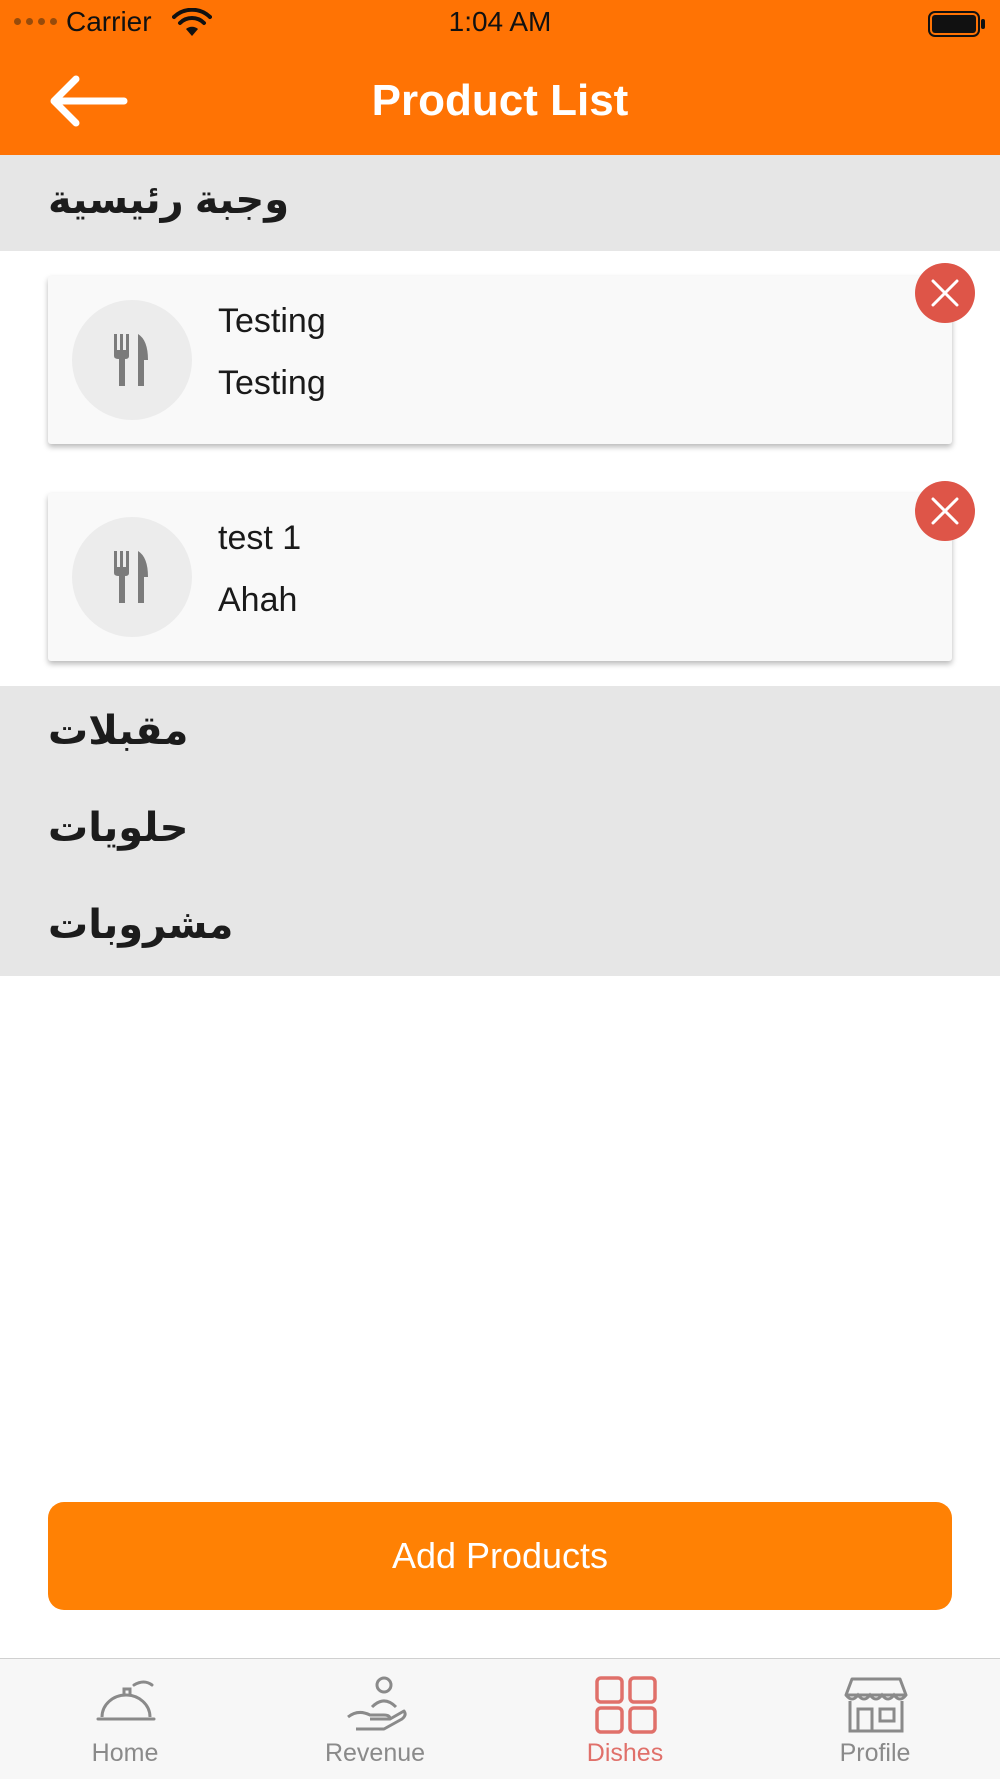  Describe the element at coordinates (272, 383) in the screenshot. I see `product-description: Testing` at that location.